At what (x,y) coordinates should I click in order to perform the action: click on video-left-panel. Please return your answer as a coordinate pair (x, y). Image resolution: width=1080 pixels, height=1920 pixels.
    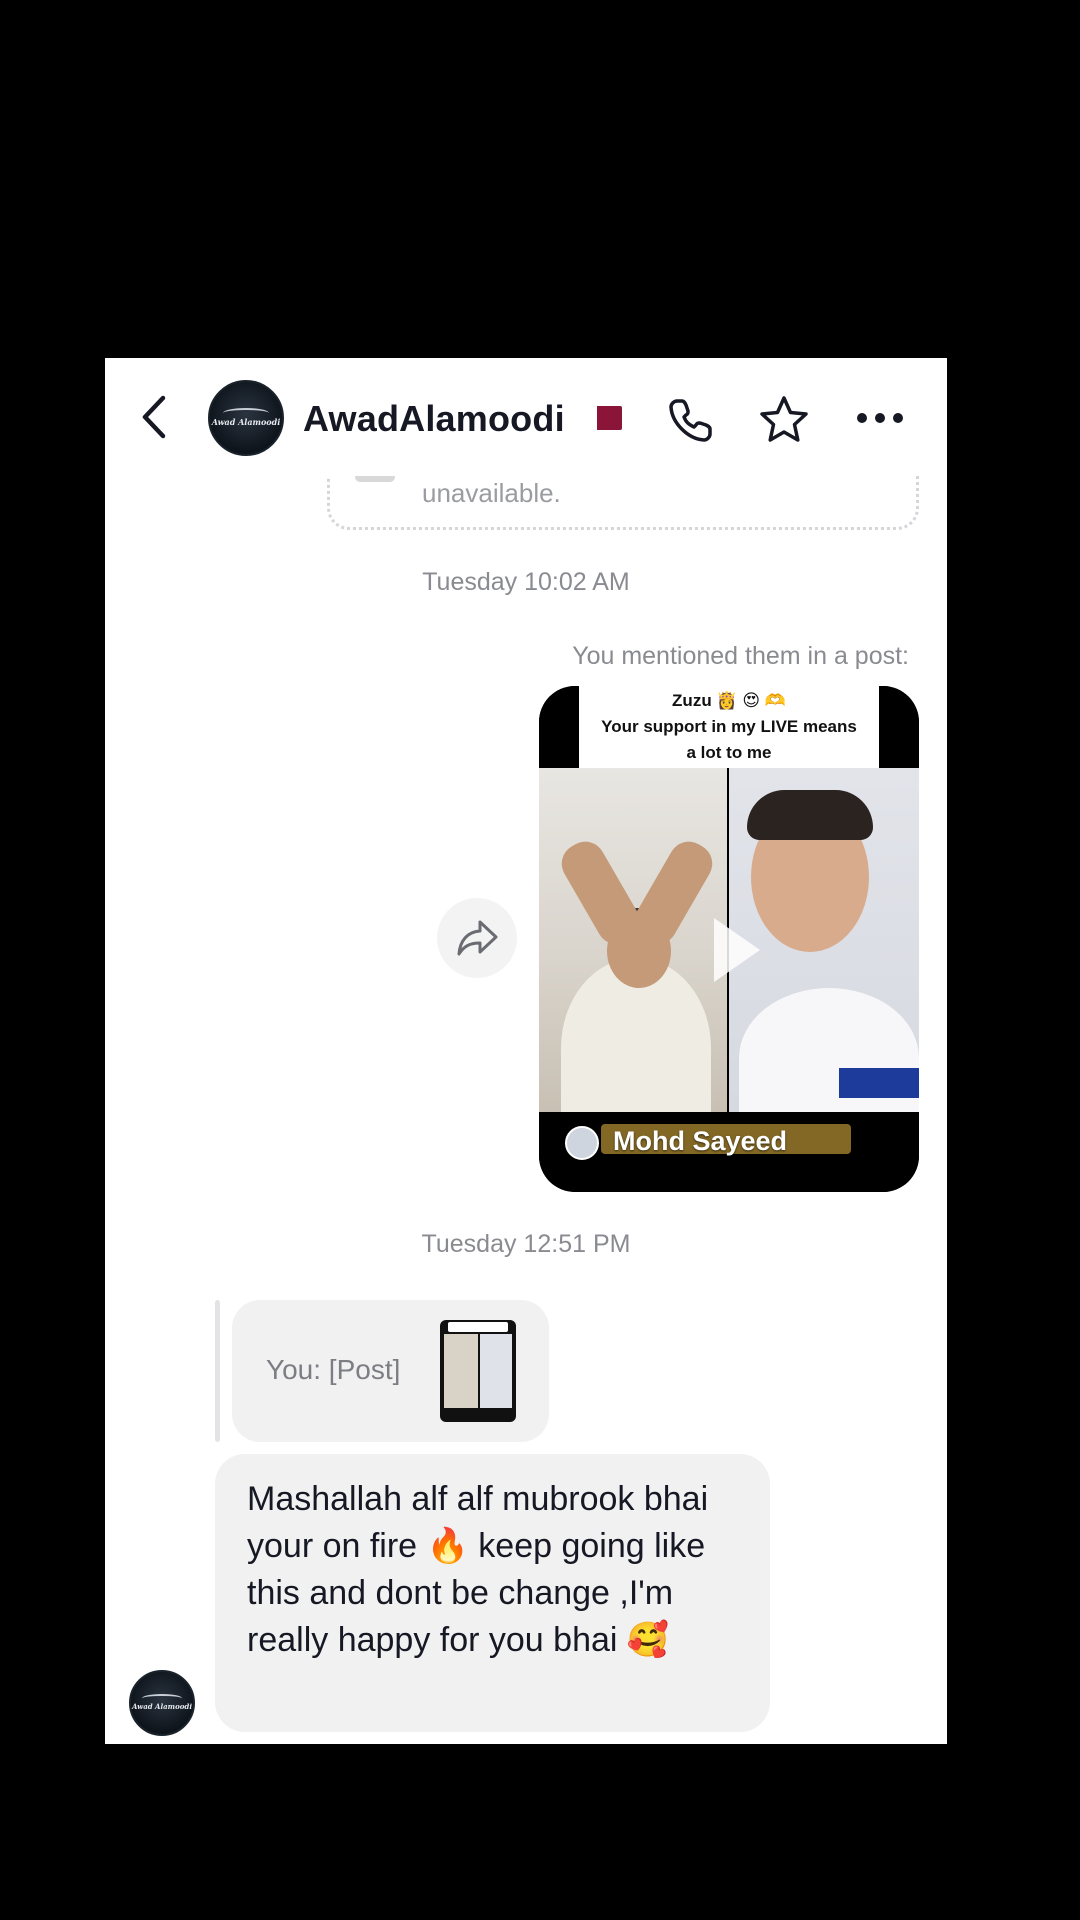
    Looking at the image, I should click on (633, 940).